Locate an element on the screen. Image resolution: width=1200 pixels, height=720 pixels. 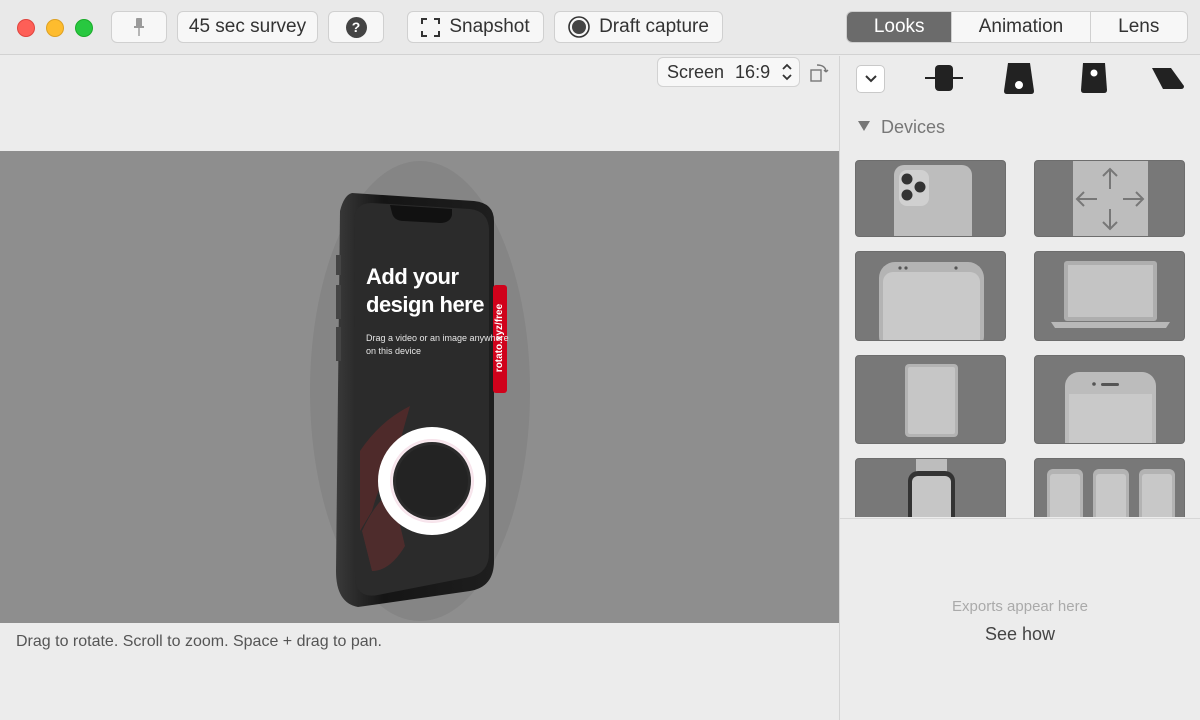
snapshot-button: Snapshot is located at coordinates (475, 27).